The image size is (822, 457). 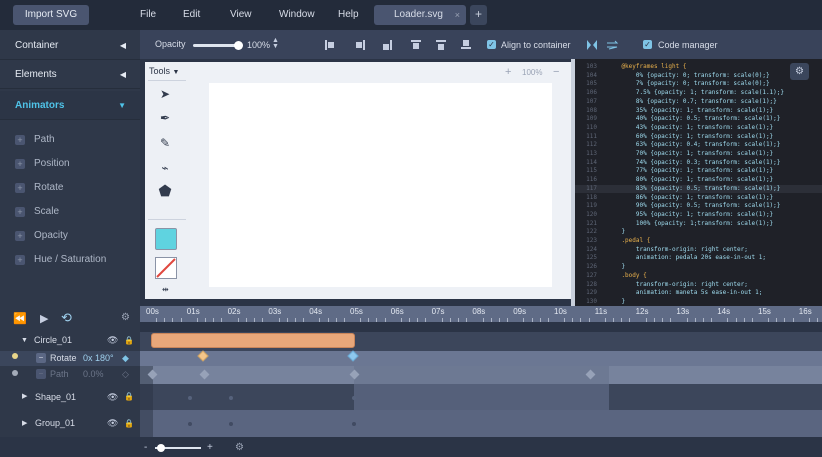 What do you see at coordinates (698, 293) in the screenshot?
I see `code-line: 129 animation: maneta 5s ease-in-out 1;` at bounding box center [698, 293].